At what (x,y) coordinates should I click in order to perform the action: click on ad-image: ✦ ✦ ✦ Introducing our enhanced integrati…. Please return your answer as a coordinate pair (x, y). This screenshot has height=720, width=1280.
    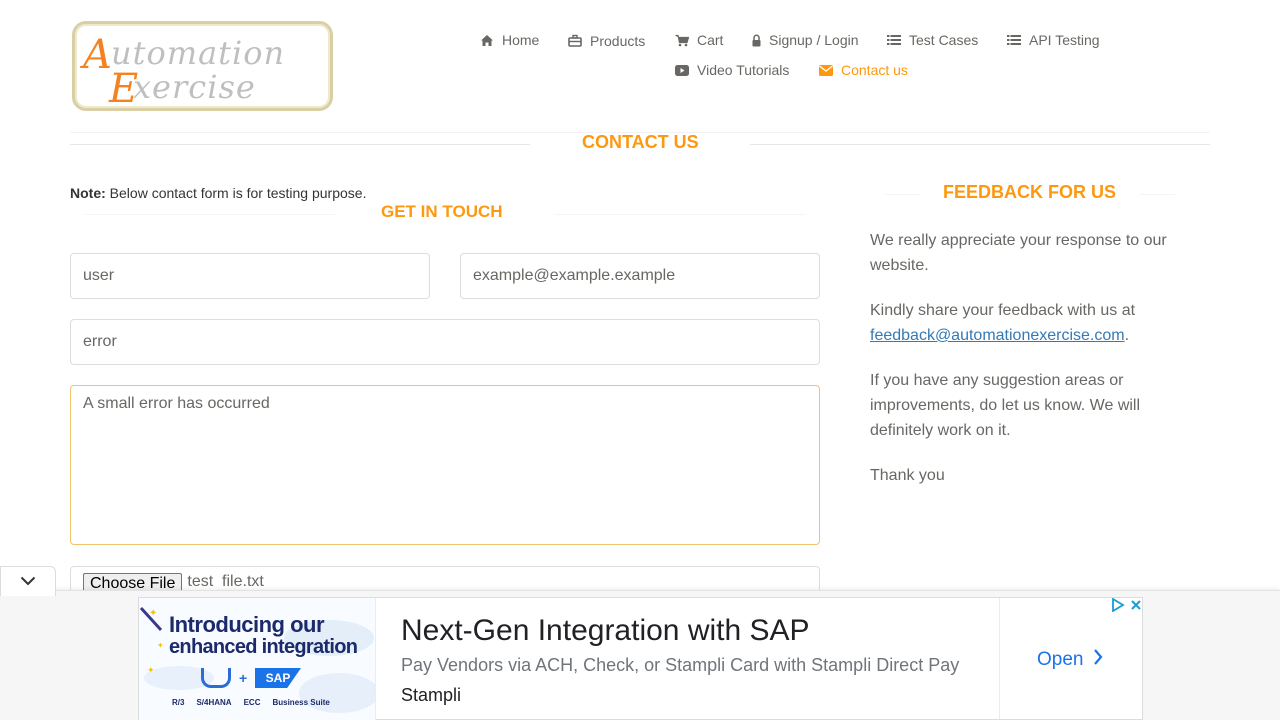
    Looking at the image, I should click on (257, 659).